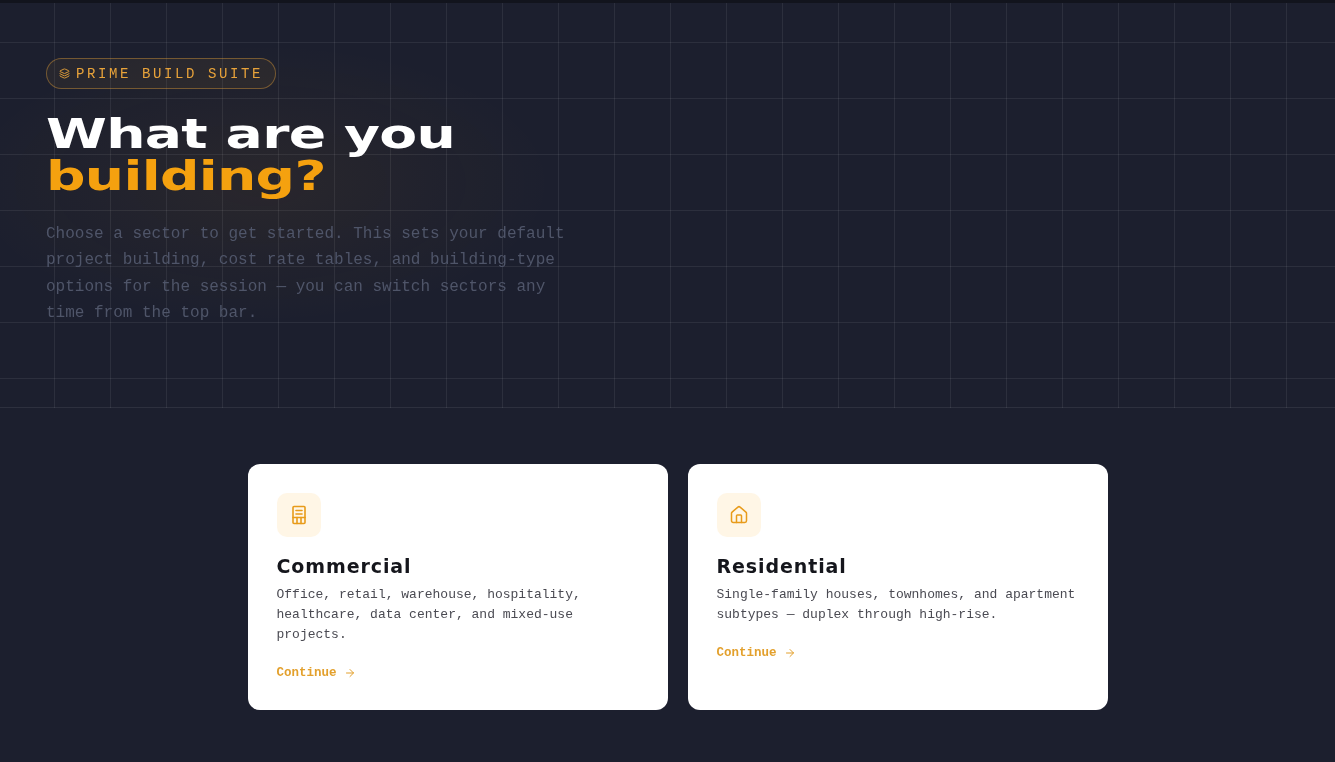 The height and width of the screenshot is (762, 1335). Describe the element at coordinates (306, 274) in the screenshot. I see `intro-text: Choose a sector to get started. This sets your default project building, cost rate tables, and building-type options for the session — you can switch sectors any time from the top bar.` at that location.